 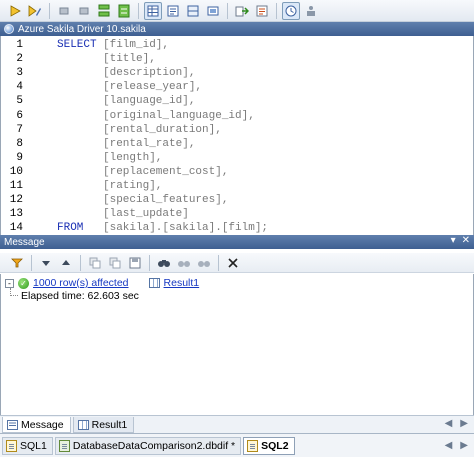 What do you see at coordinates (24, 242) in the screenshot?
I see `message-panel-title-text: Message` at bounding box center [24, 242].